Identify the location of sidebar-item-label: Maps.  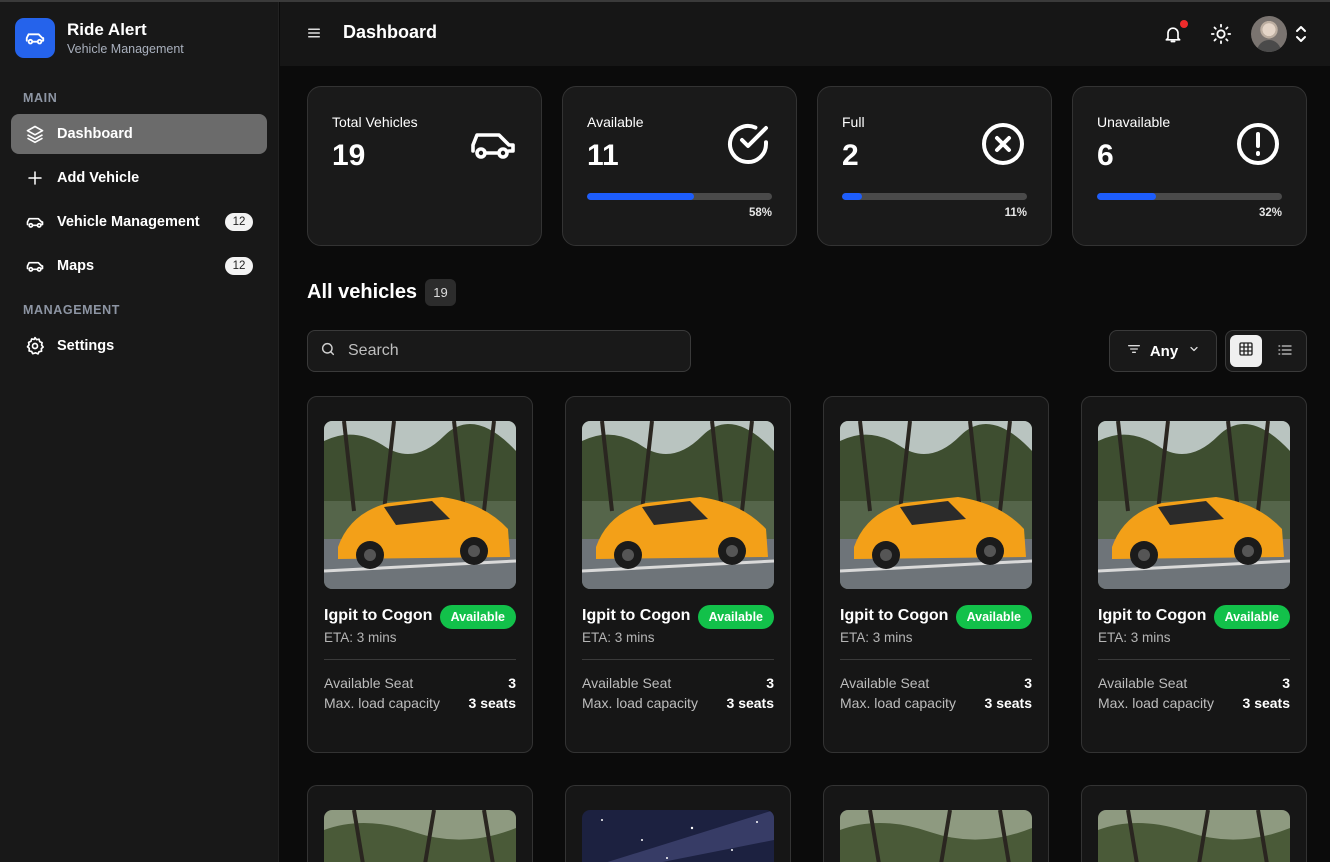
(76, 266).